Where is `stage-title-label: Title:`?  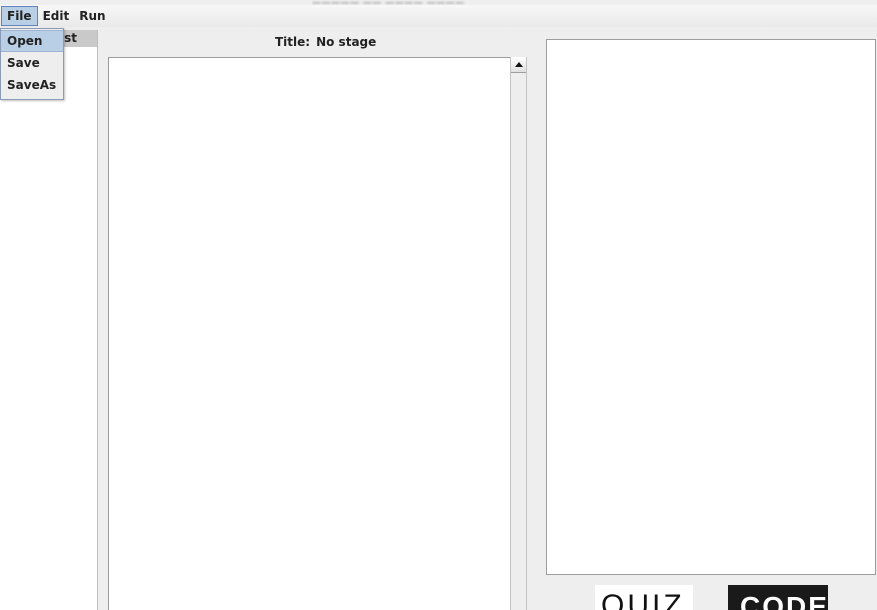 stage-title-label: Title: is located at coordinates (293, 42).